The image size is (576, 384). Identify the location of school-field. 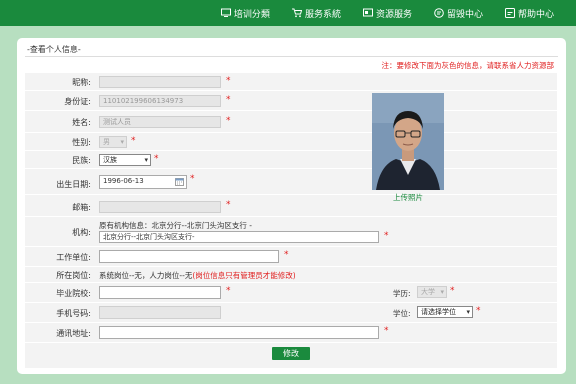
(160, 292).